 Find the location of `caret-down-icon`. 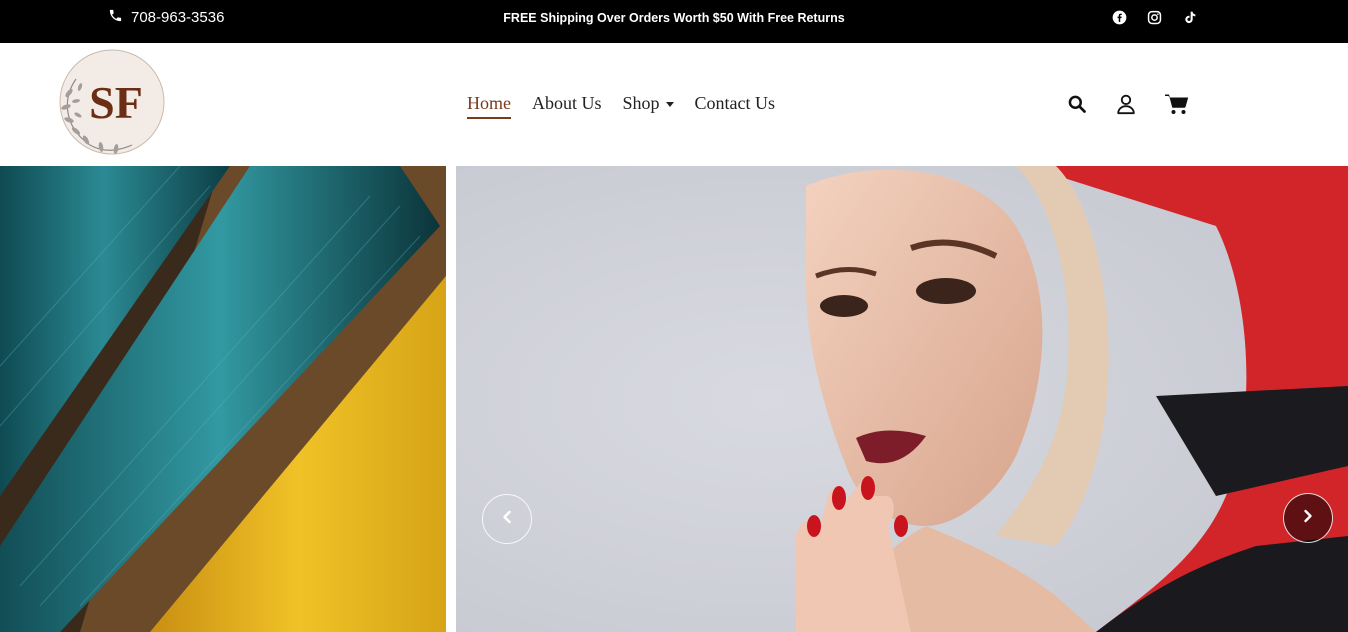

caret-down-icon is located at coordinates (669, 104).